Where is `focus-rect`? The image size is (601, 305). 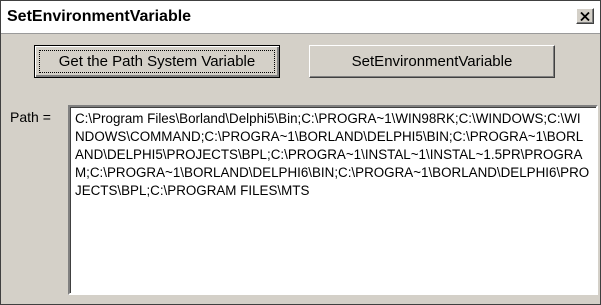 focus-rect is located at coordinates (157, 61).